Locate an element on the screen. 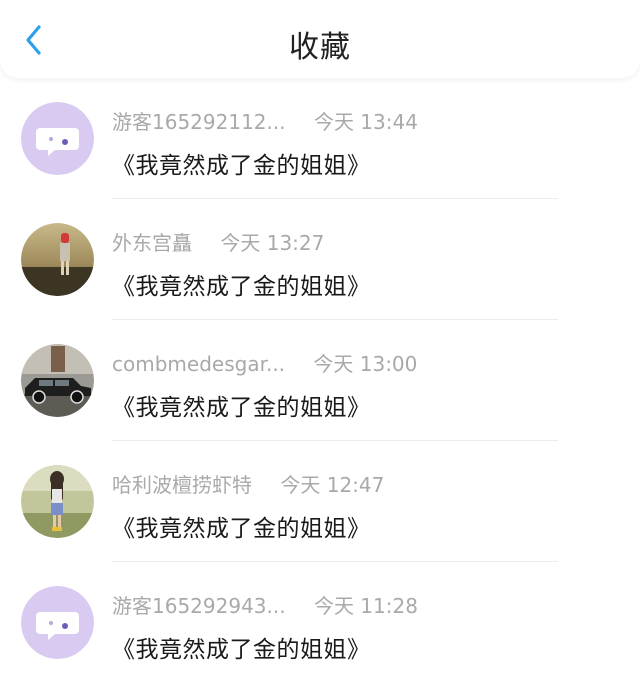 Image resolution: width=640 pixels, height=683 pixels. timestamp: 今天 13:27 is located at coordinates (272, 243).